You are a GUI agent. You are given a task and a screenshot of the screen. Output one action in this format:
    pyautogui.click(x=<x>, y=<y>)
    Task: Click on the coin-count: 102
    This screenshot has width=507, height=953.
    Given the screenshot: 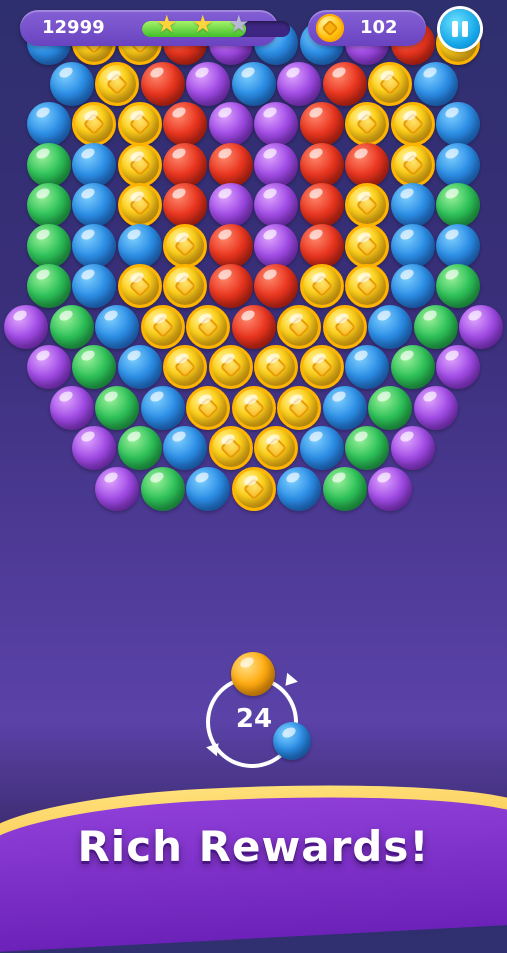 What is the action you would take?
    pyautogui.click(x=379, y=27)
    